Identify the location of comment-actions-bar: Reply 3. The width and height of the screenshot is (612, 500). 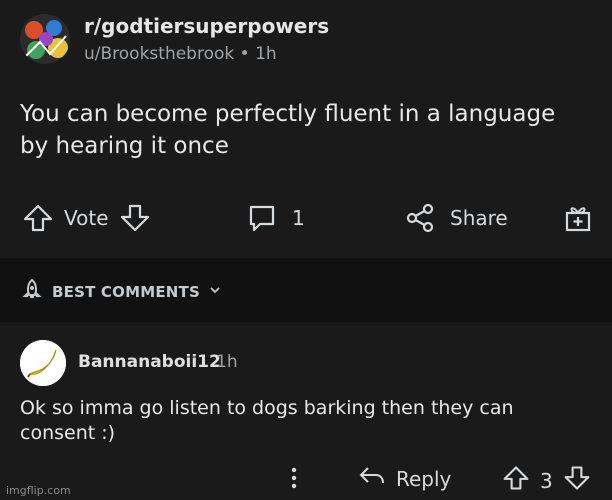
(306, 478).